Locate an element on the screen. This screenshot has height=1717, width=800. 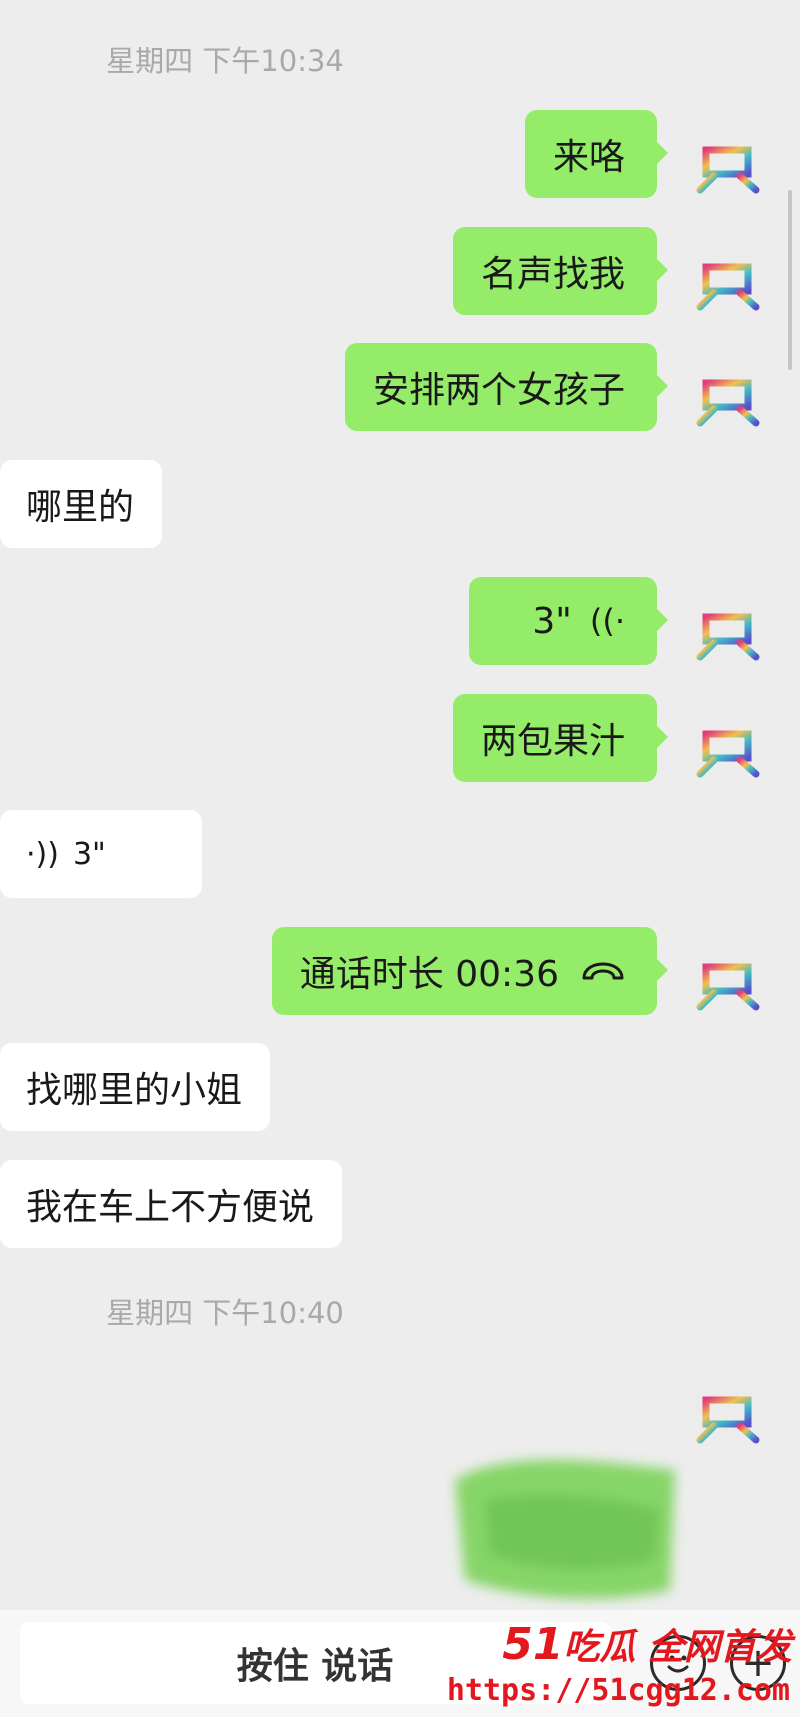
message-bubble-incoming: 我在车上不方便说 is located at coordinates (171, 1204).